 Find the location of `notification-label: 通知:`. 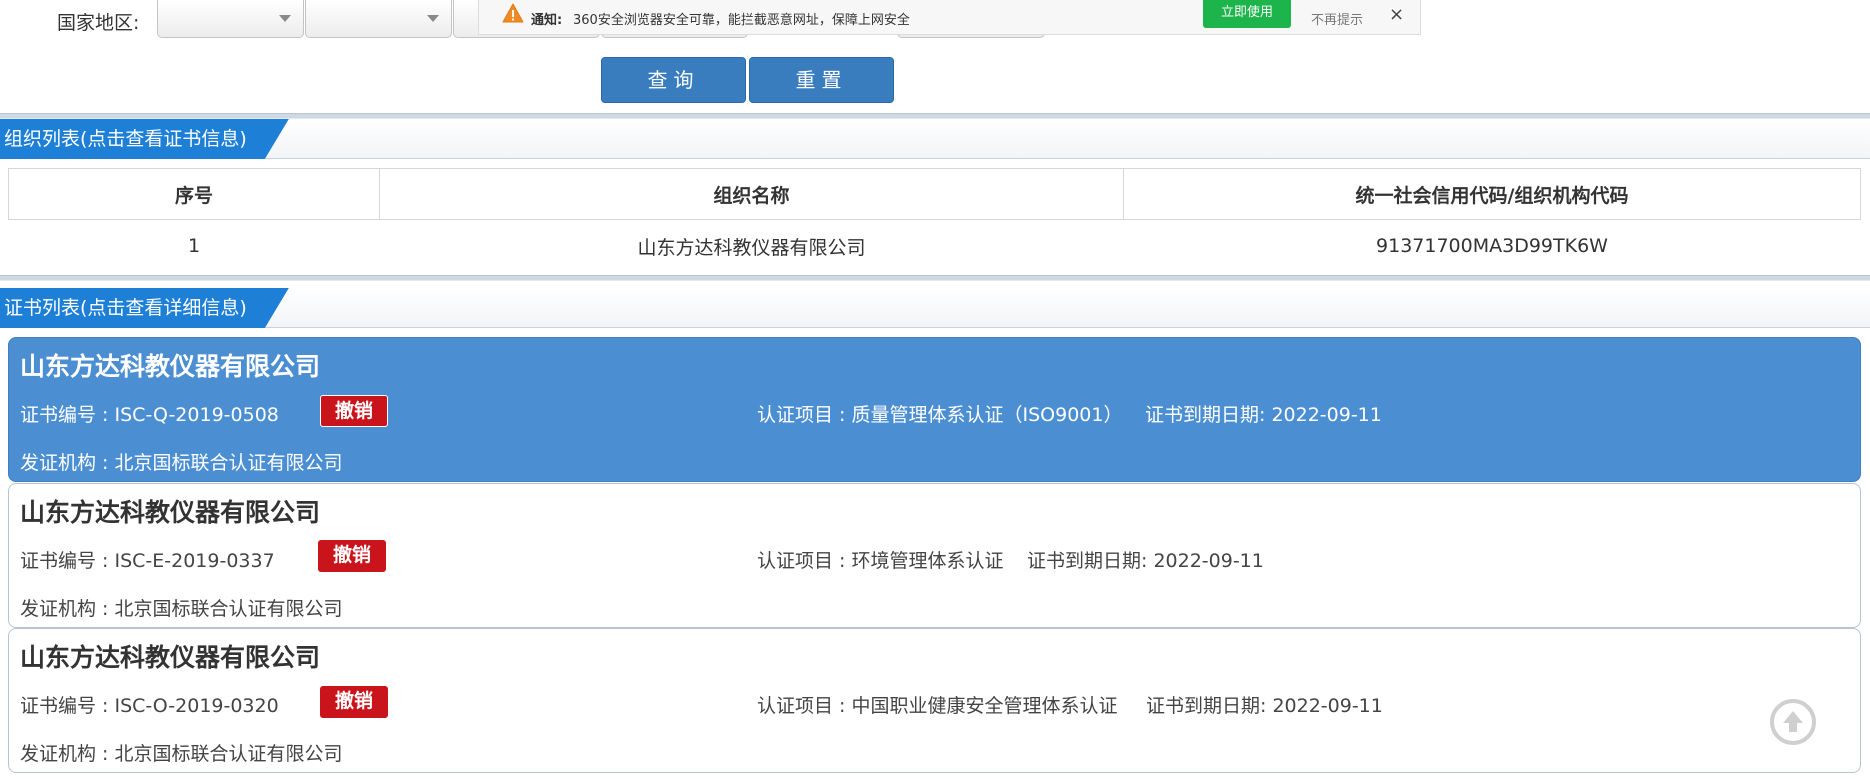

notification-label: 通知: is located at coordinates (547, 20).